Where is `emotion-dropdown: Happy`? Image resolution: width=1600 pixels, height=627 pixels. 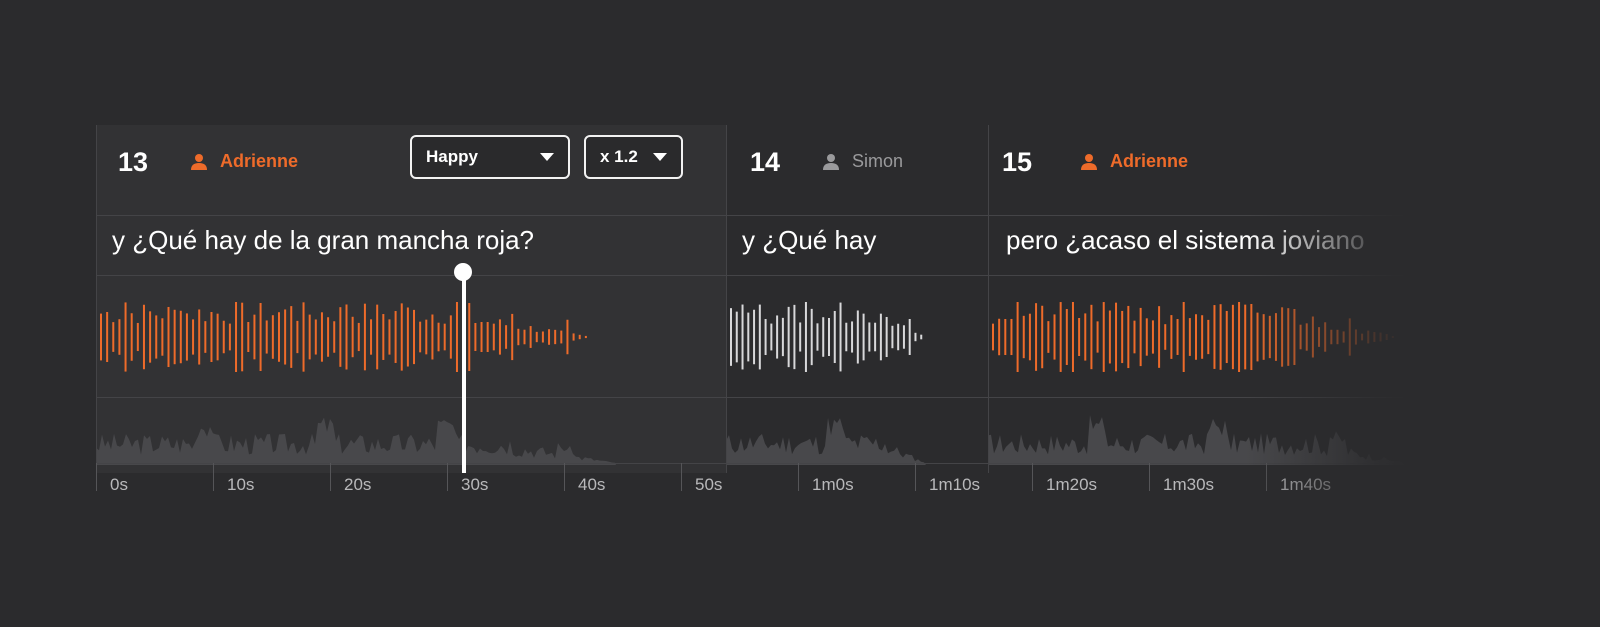
emotion-dropdown: Happy is located at coordinates (490, 157).